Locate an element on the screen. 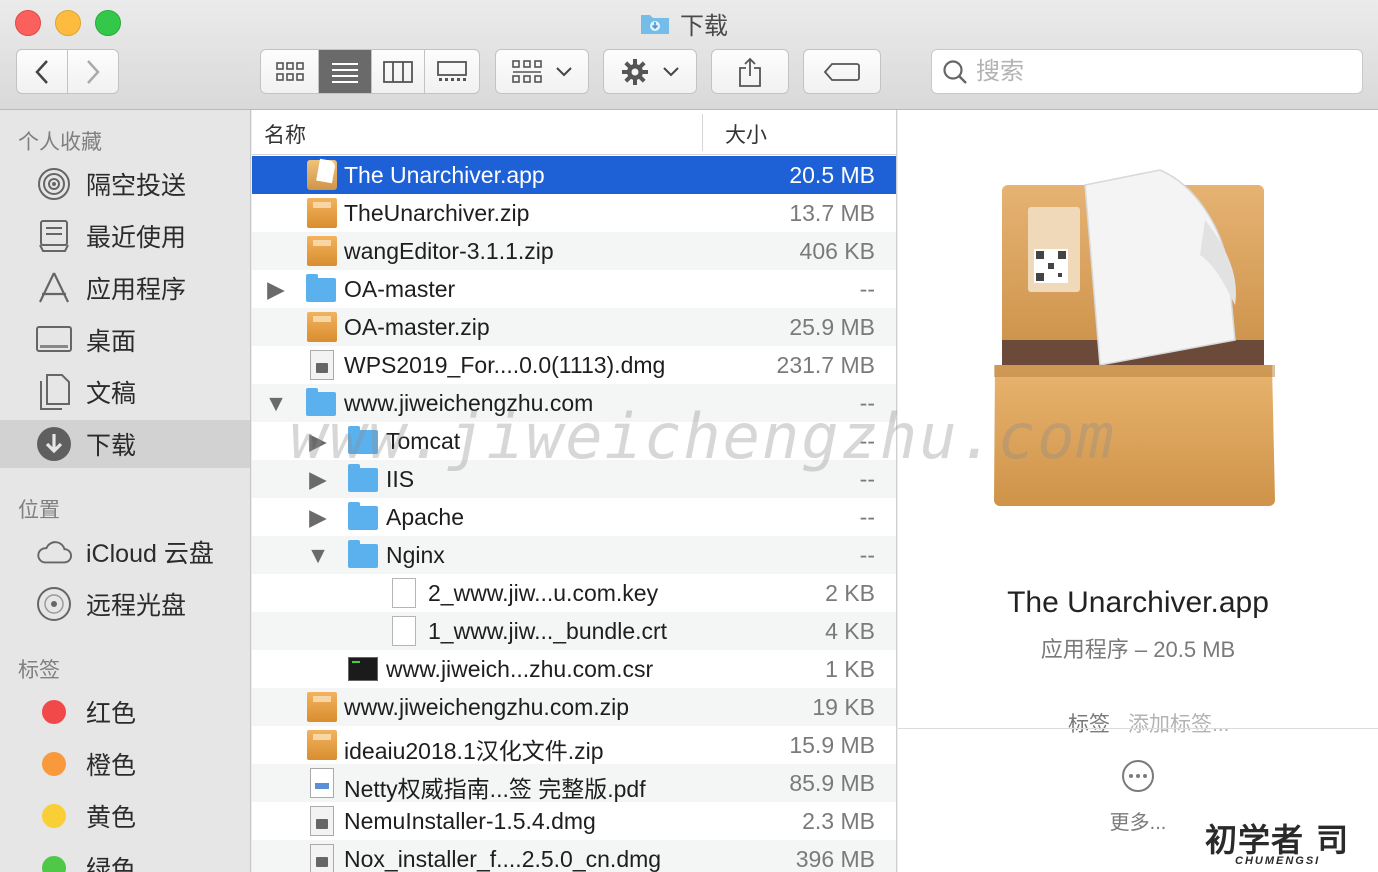 This screenshot has width=1378, height=872. file-size: 13.7 MB is located at coordinates (832, 213).